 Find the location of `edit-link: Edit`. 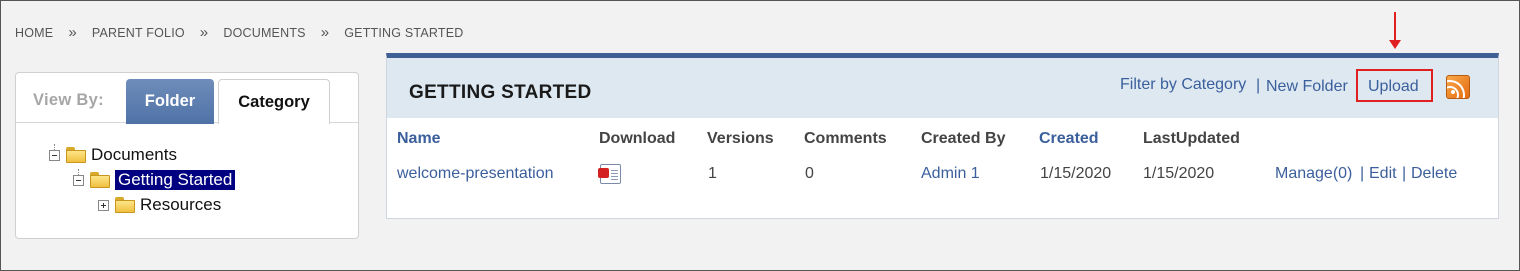

edit-link: Edit is located at coordinates (1383, 174).